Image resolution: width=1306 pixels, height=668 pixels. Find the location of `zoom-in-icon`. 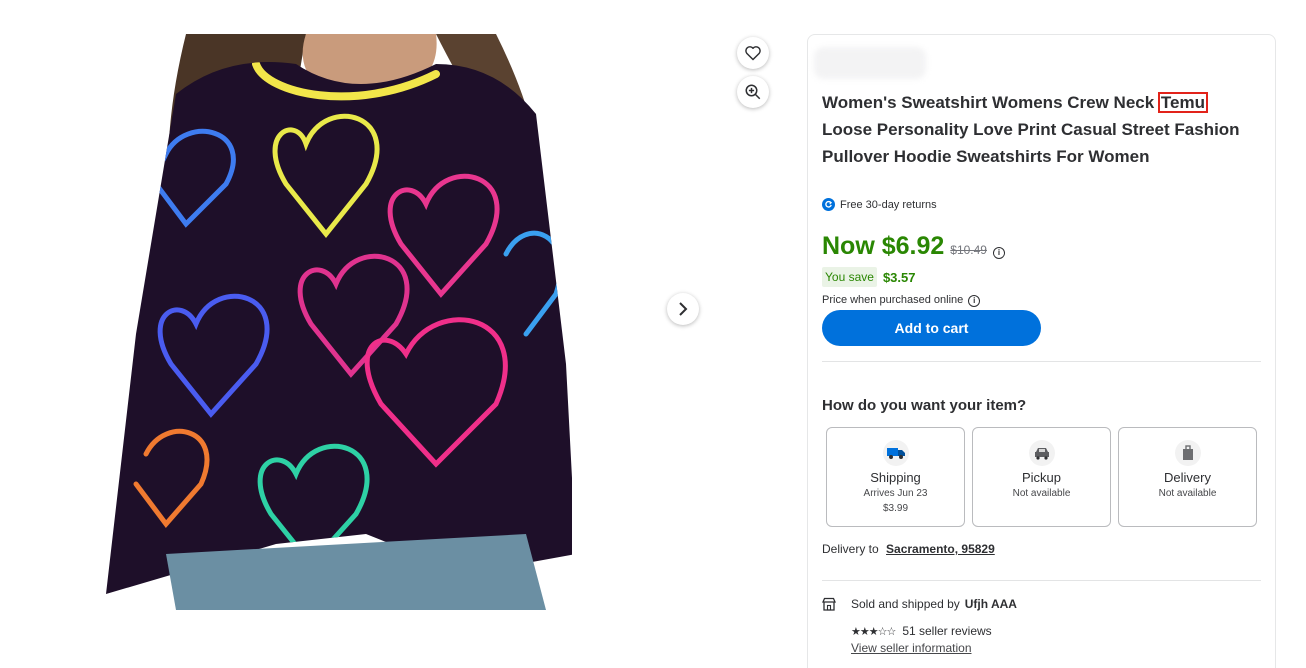

zoom-in-icon is located at coordinates (753, 92).